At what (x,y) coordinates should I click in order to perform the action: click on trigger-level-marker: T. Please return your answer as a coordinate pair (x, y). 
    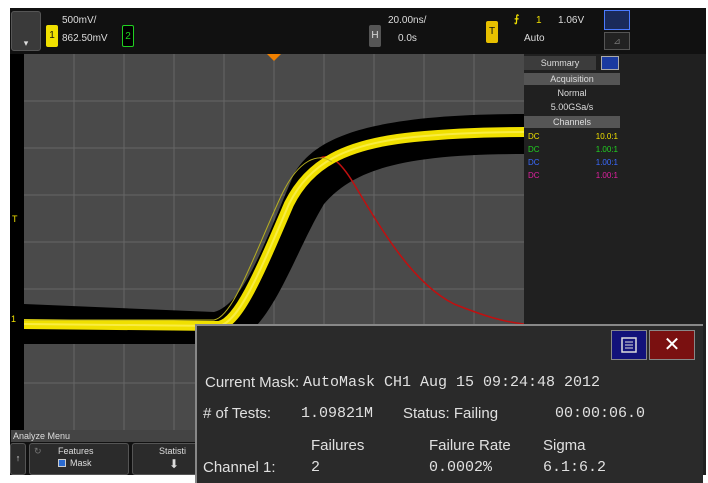
    Looking at the image, I should click on (15, 219).